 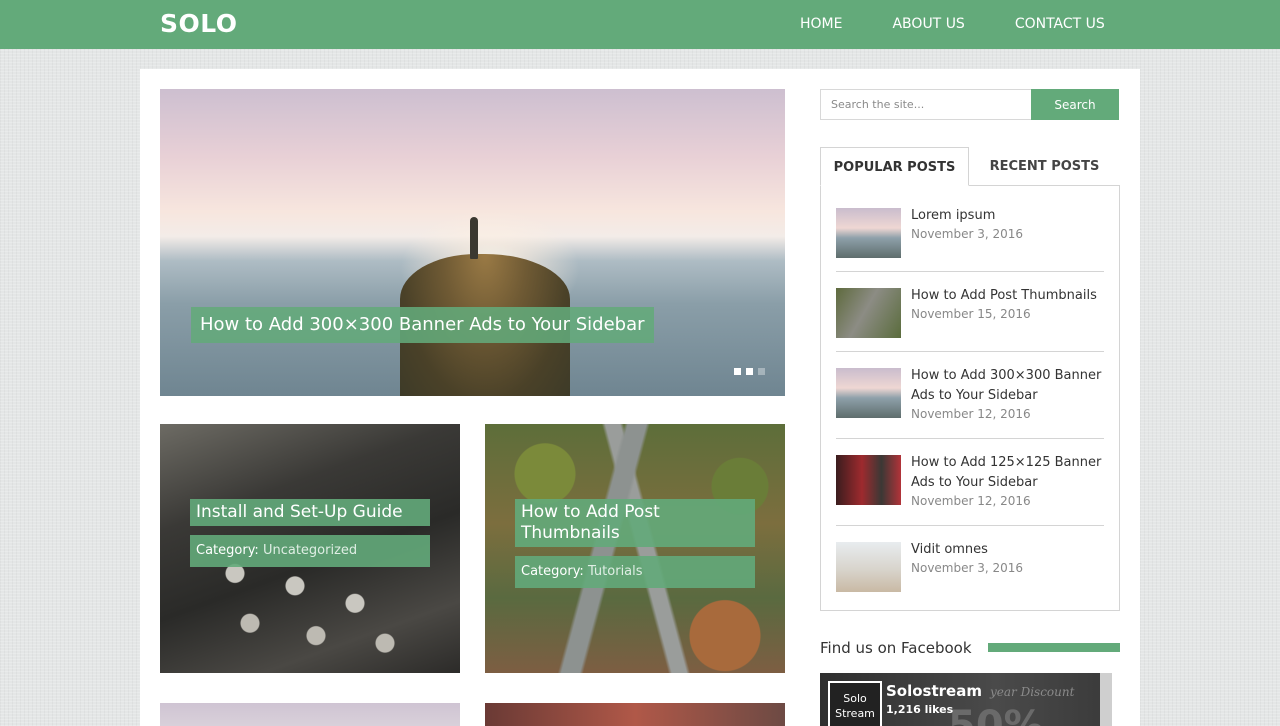 I want to click on popular-post-item: Lorem ipsum November 3, 2016, so click(x=970, y=233).